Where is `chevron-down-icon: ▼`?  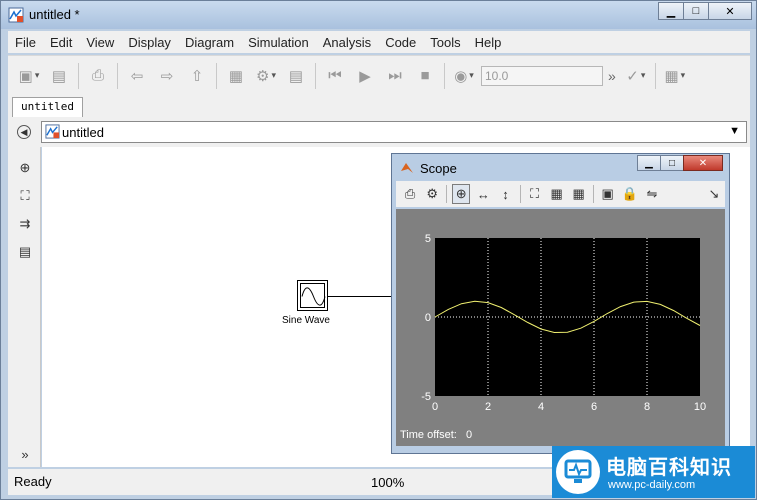
chevron-down-icon: ▼ is located at coordinates (734, 131).